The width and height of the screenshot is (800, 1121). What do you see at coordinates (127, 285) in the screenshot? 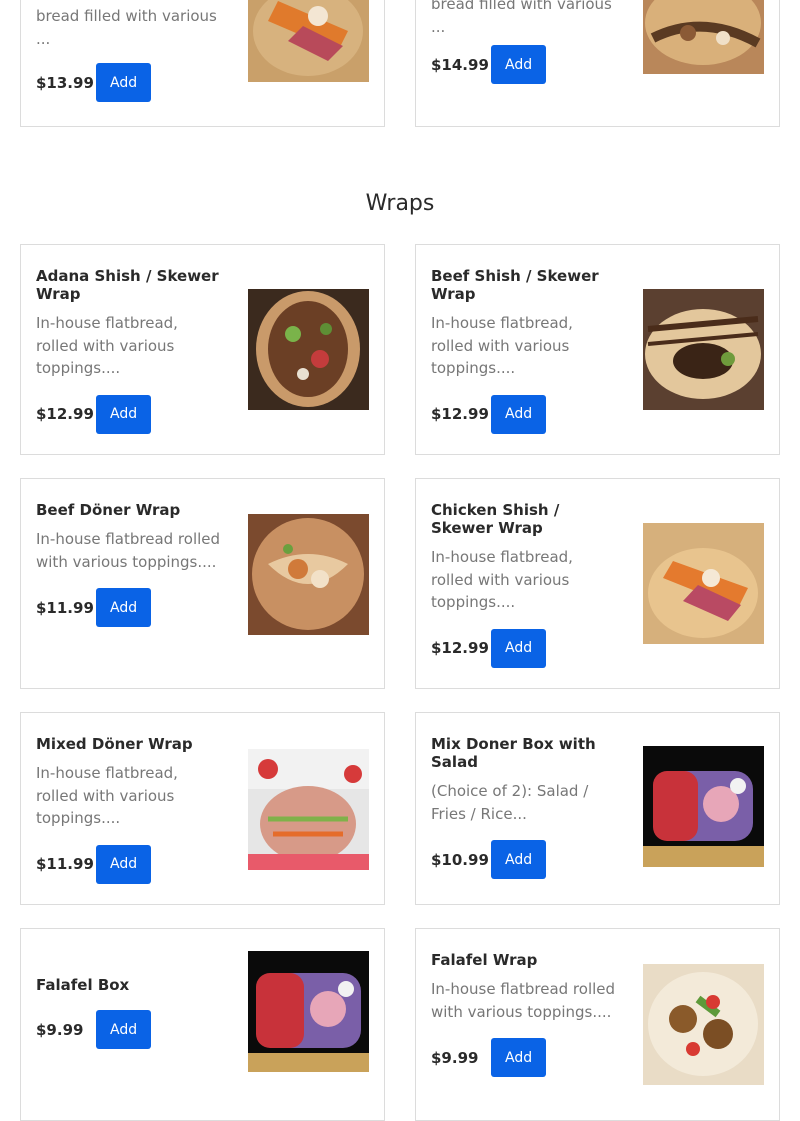
I see `item-name: Adana Shish / Skewer Wrap` at bounding box center [127, 285].